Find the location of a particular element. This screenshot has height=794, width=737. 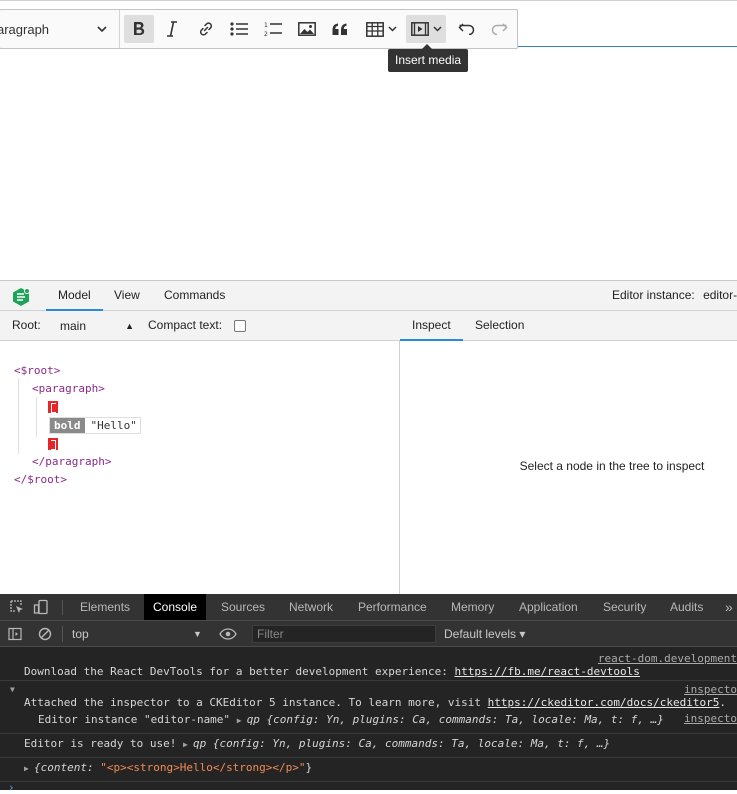

insert-image-button is located at coordinates (307, 29).